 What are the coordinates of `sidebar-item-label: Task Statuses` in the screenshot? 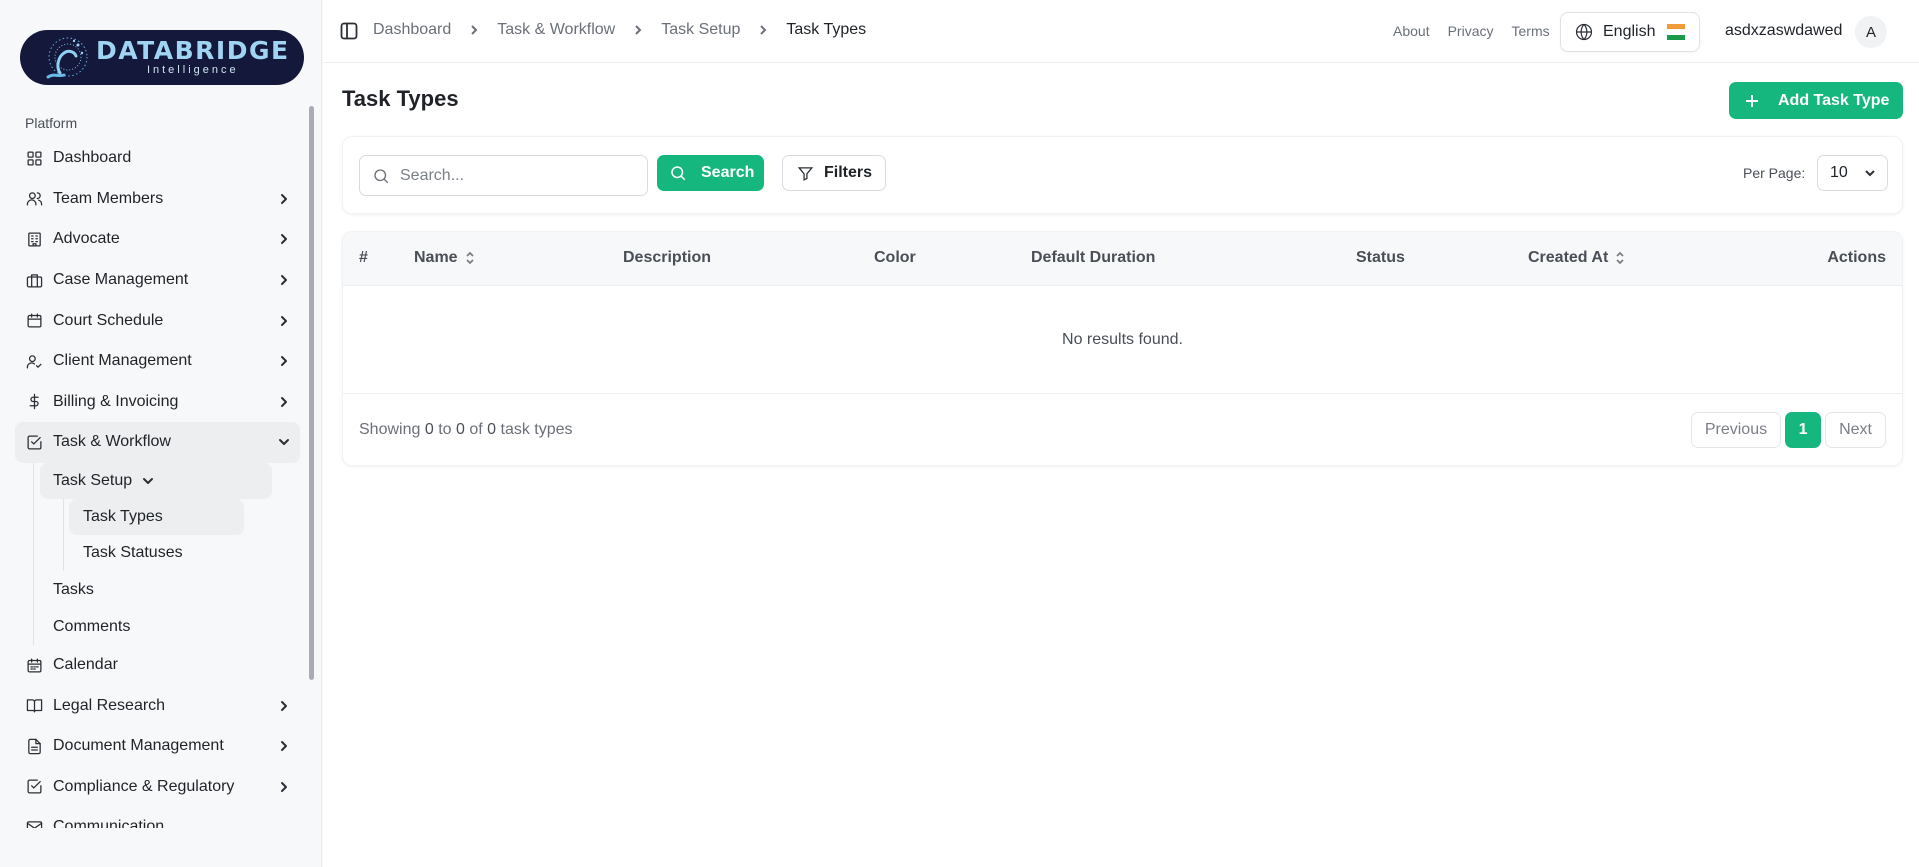 It's located at (133, 552).